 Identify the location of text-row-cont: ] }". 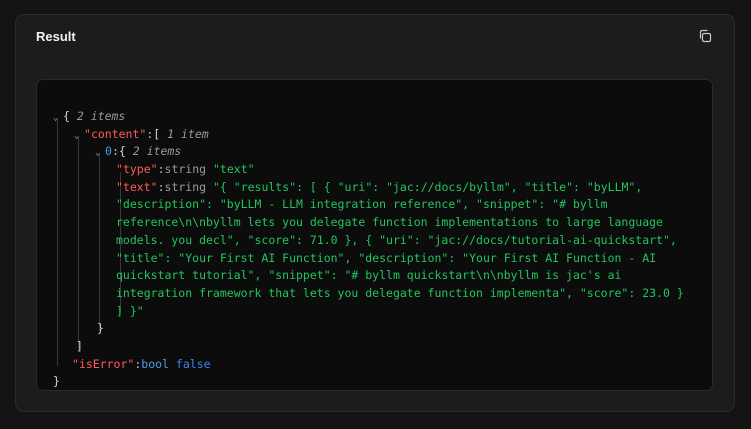
(368, 312).